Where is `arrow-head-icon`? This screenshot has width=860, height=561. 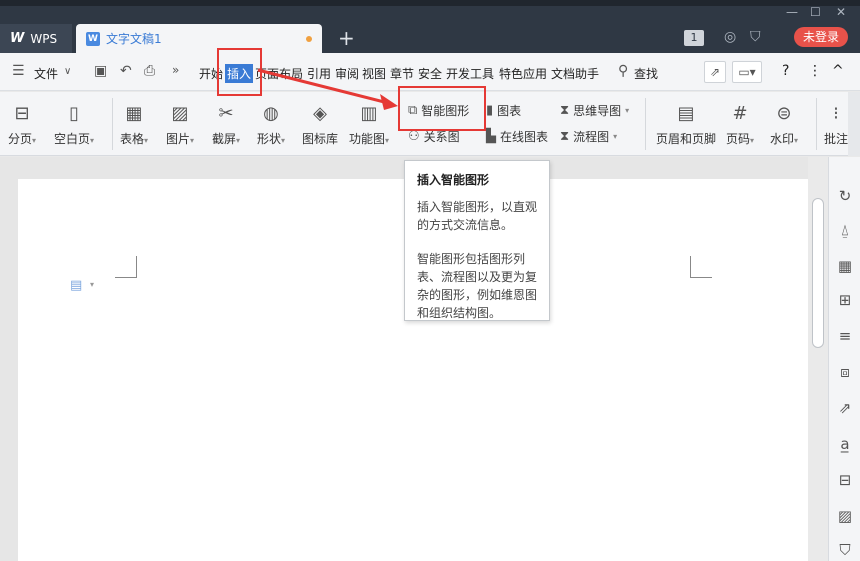
arrow-head-icon is located at coordinates (389, 102).